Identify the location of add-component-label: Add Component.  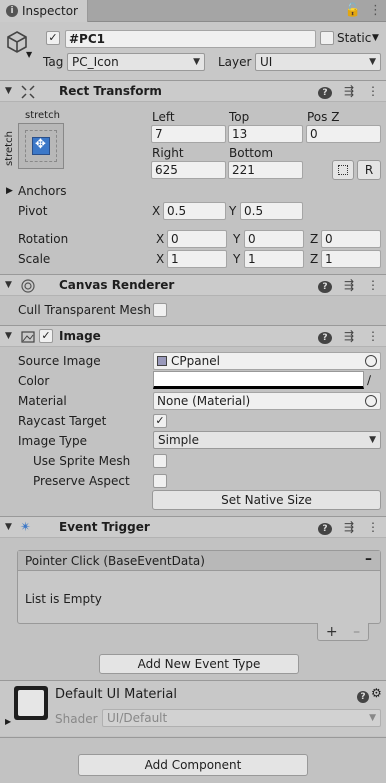
(193, 765).